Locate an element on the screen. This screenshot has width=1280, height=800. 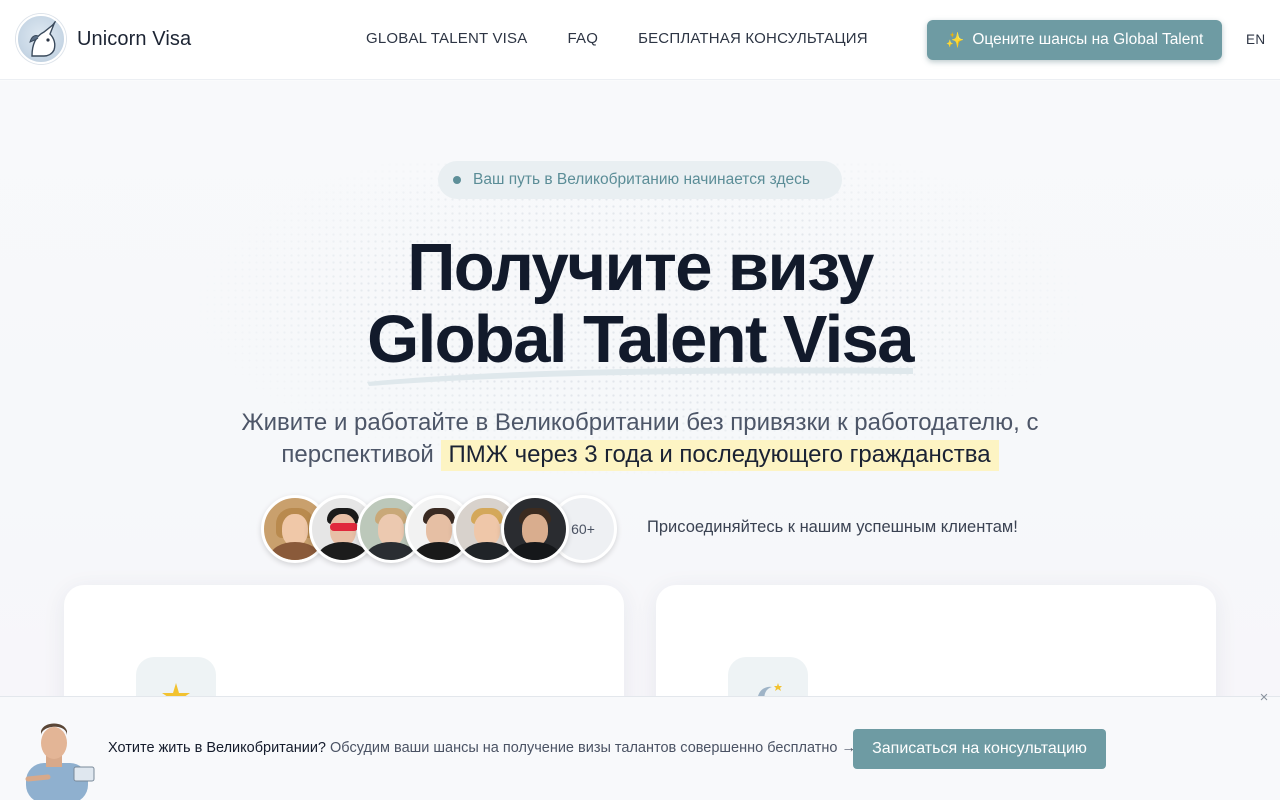
brand-name: Unicorn Visa is located at coordinates (134, 38).